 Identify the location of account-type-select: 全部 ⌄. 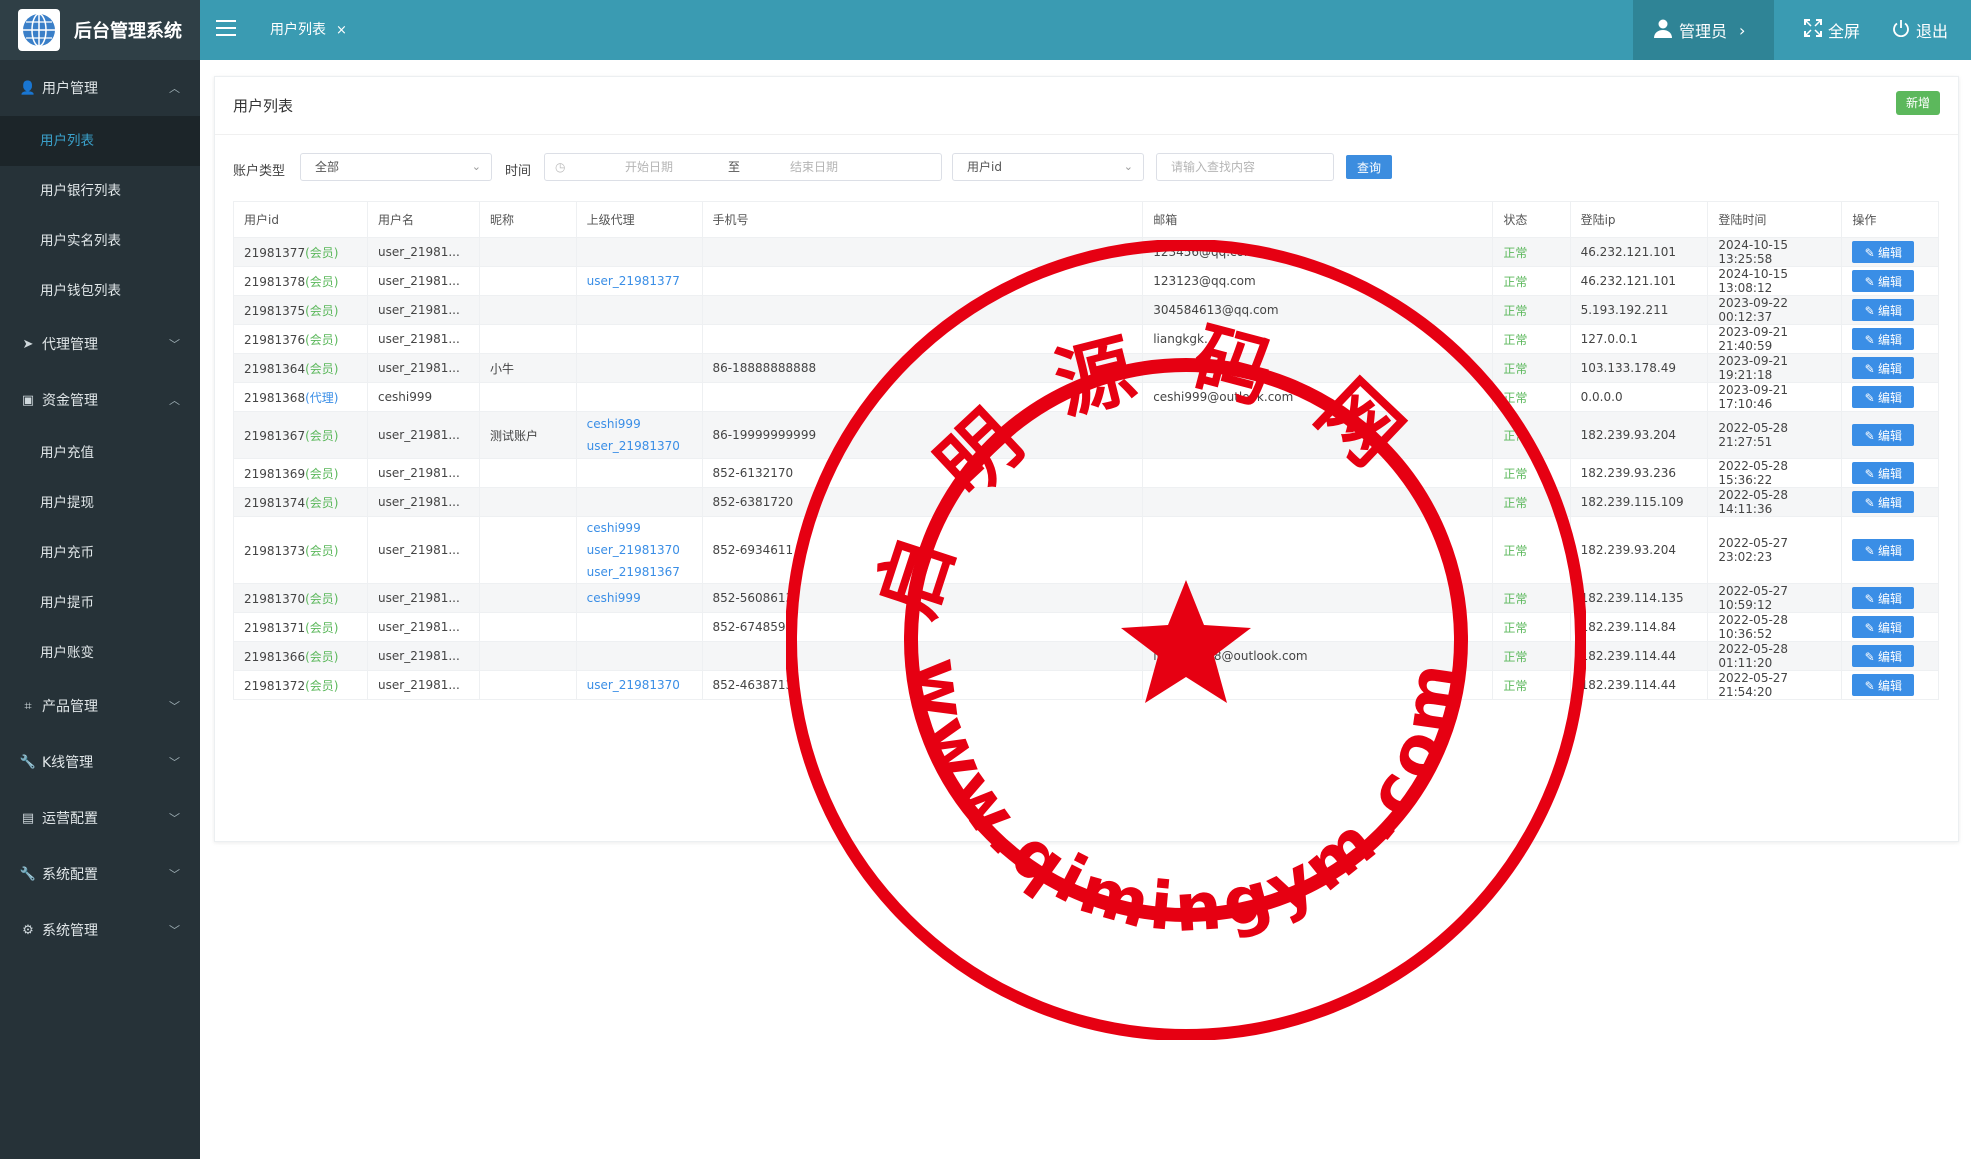
(396, 167).